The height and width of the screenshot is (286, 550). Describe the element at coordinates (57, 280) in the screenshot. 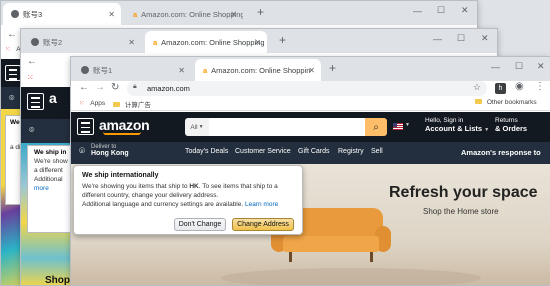

I see `shop-text: Shop` at that location.